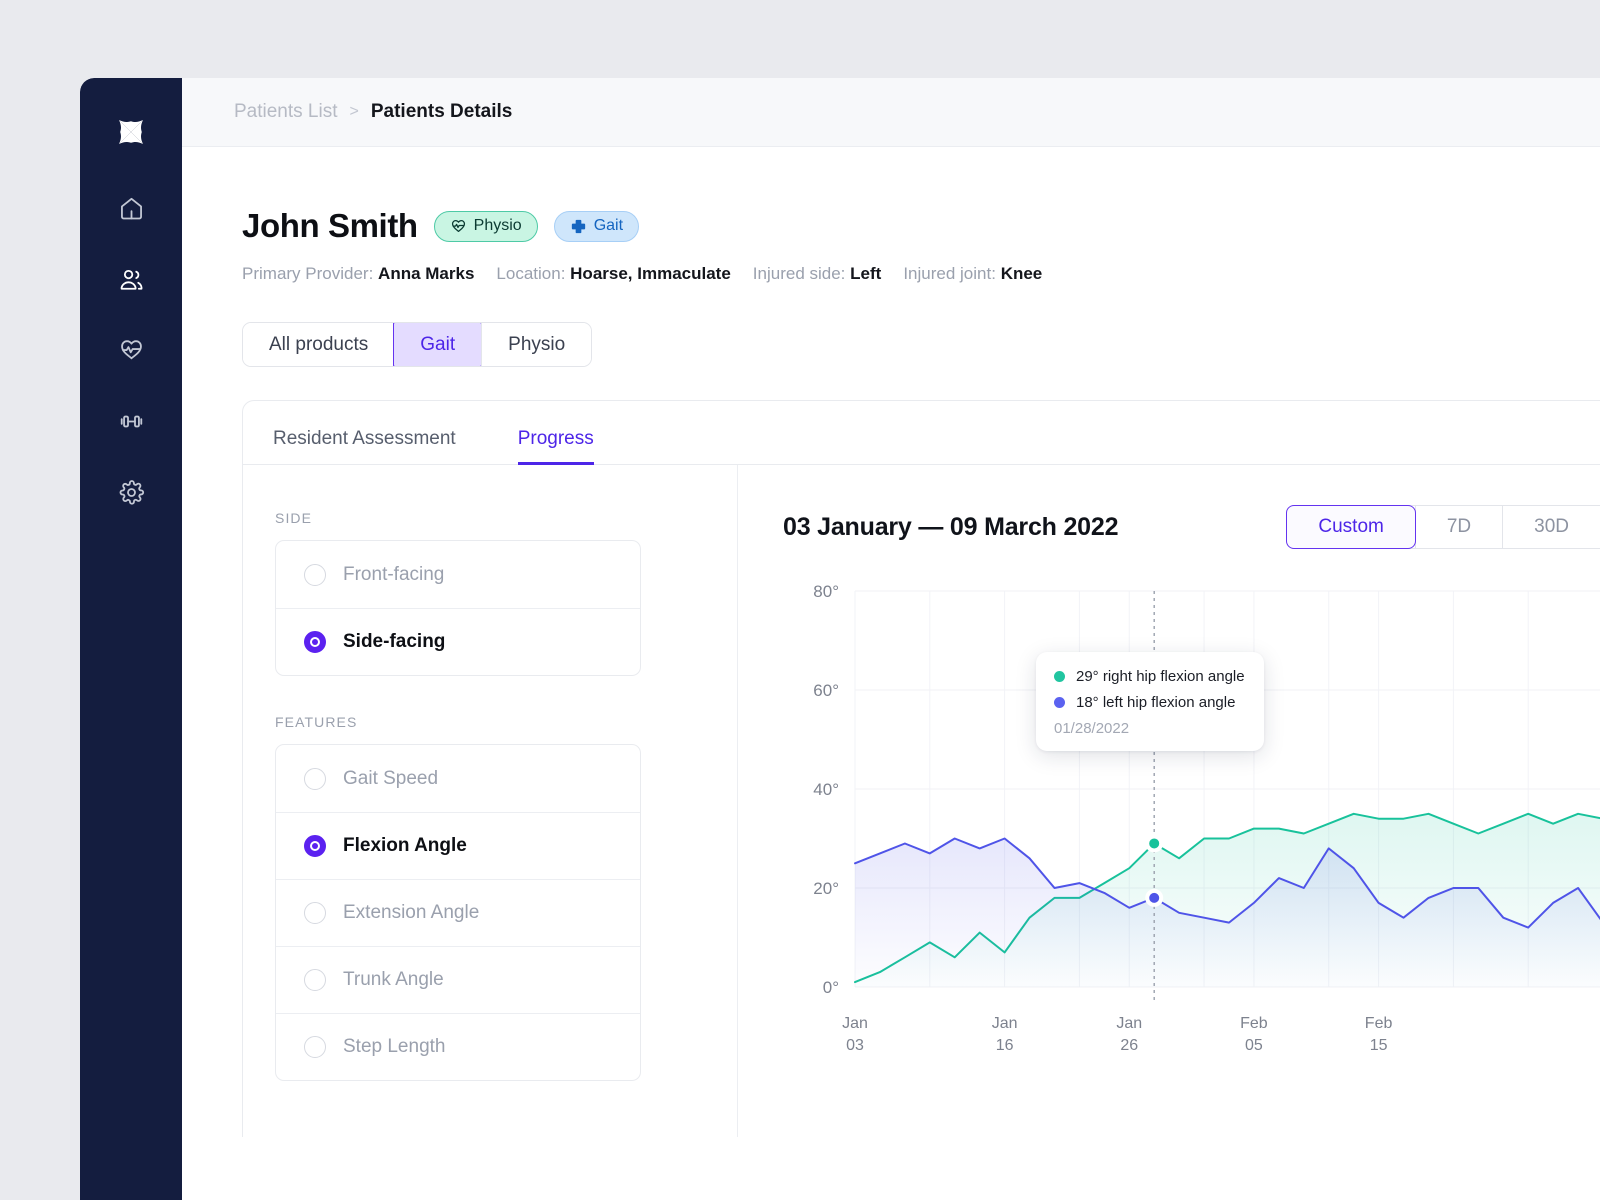  I want to click on feature-option-flexion-angle: Flexion Angle, so click(458, 845).